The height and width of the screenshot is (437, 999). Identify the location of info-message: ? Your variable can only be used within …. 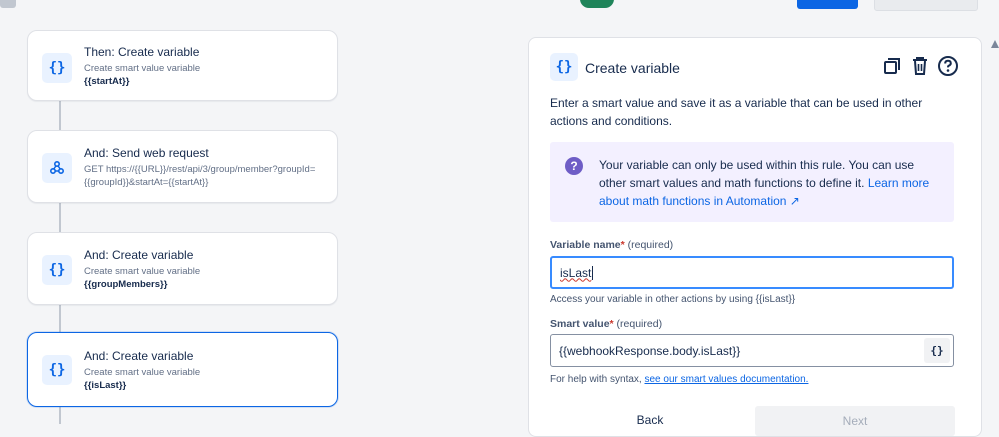
(752, 182).